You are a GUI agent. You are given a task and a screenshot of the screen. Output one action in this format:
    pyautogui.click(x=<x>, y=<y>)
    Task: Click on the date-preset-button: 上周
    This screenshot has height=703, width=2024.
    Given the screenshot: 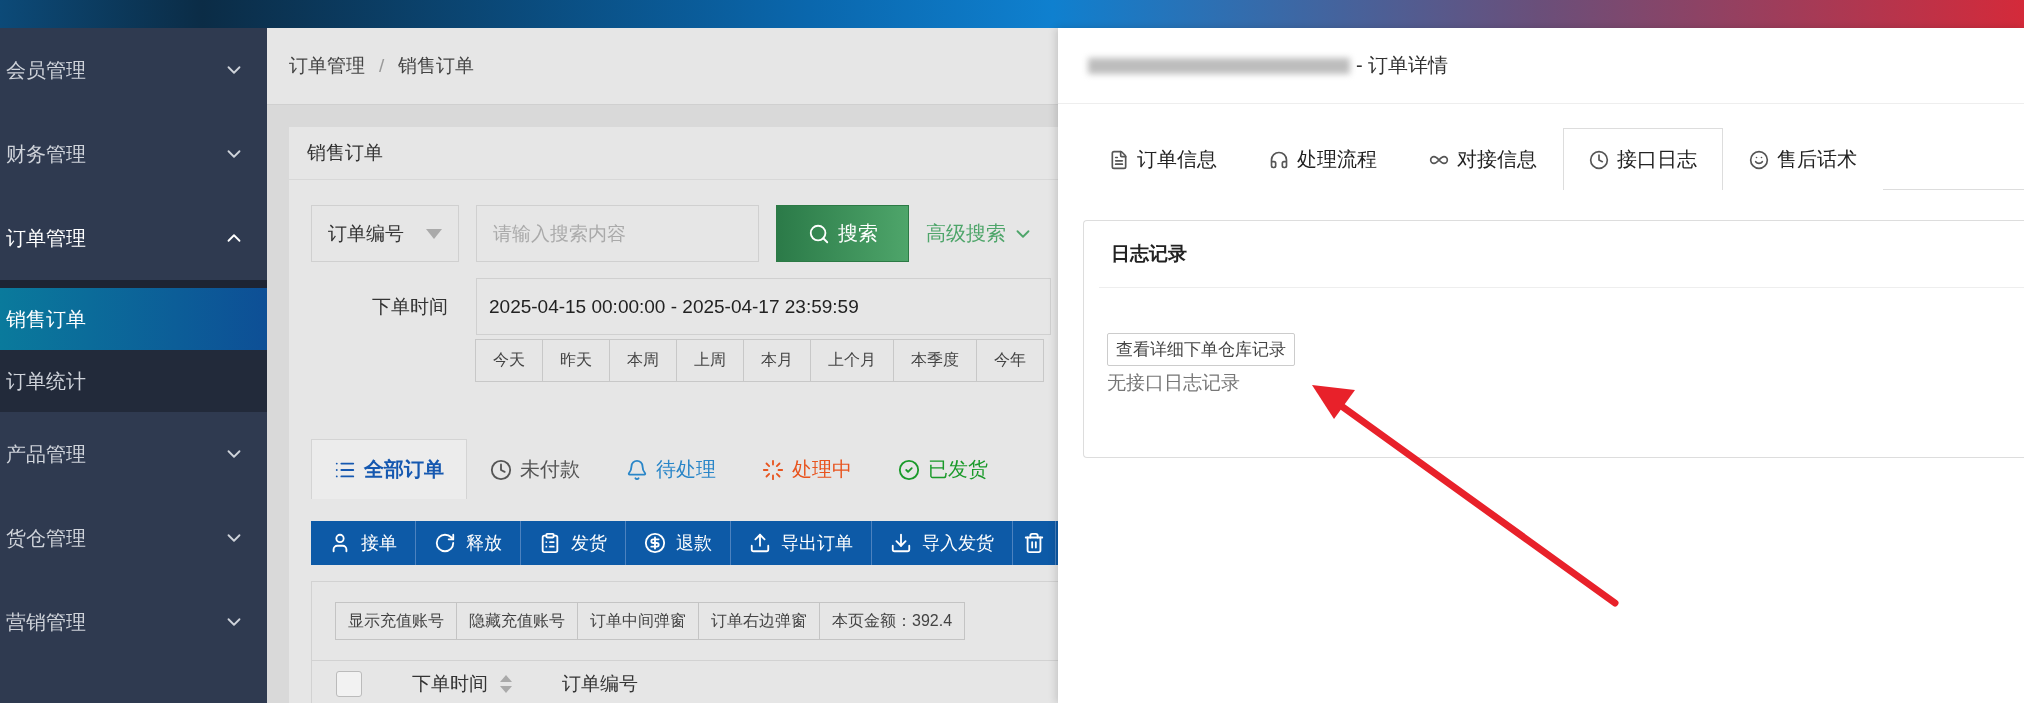 What is the action you would take?
    pyautogui.click(x=710, y=360)
    